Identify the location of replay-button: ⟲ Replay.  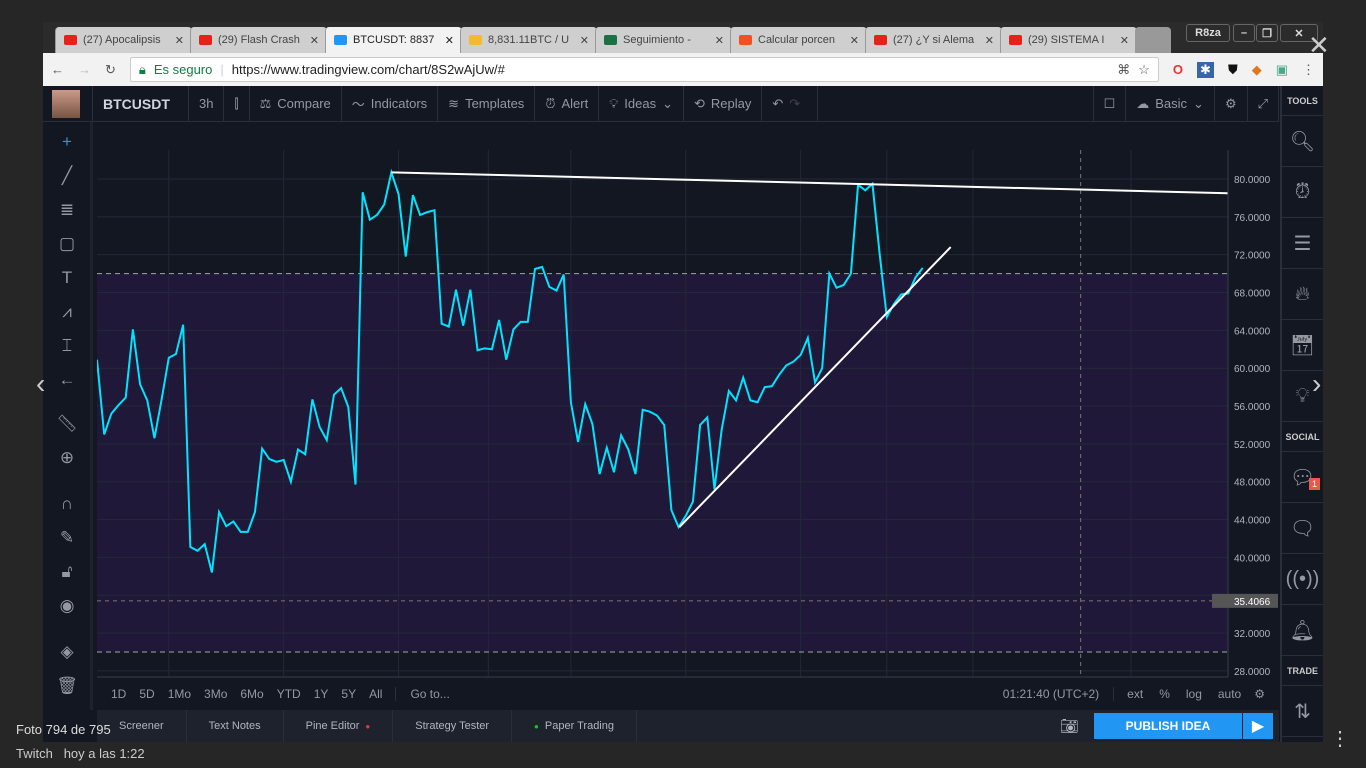
(723, 103).